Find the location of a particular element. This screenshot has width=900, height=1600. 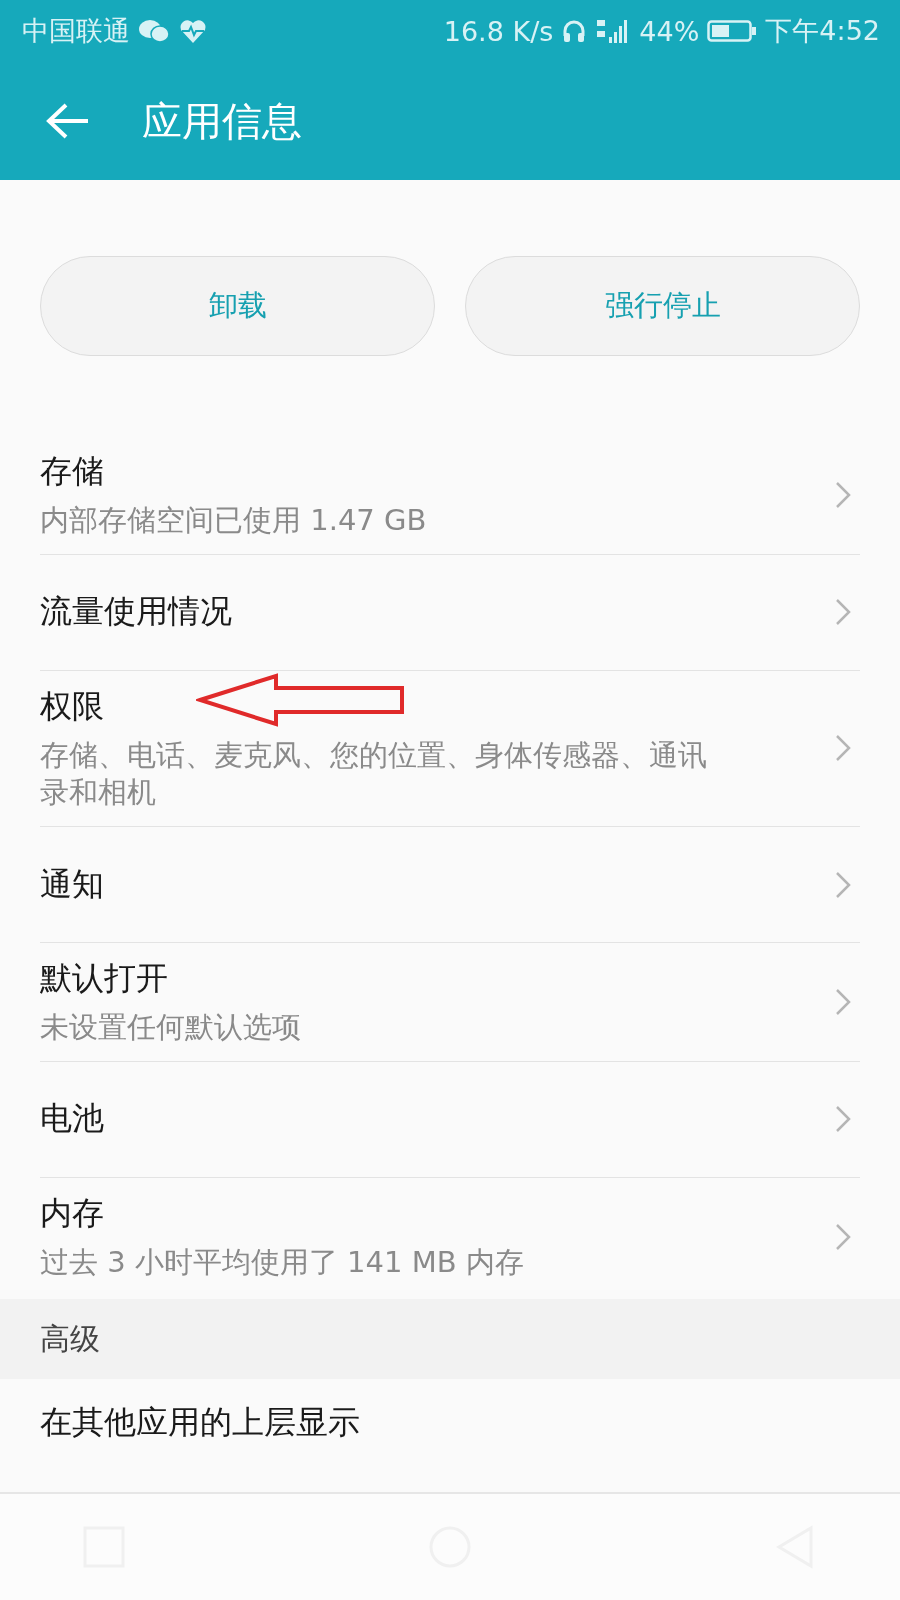

carrier-name: 中国联通 is located at coordinates (76, 31).